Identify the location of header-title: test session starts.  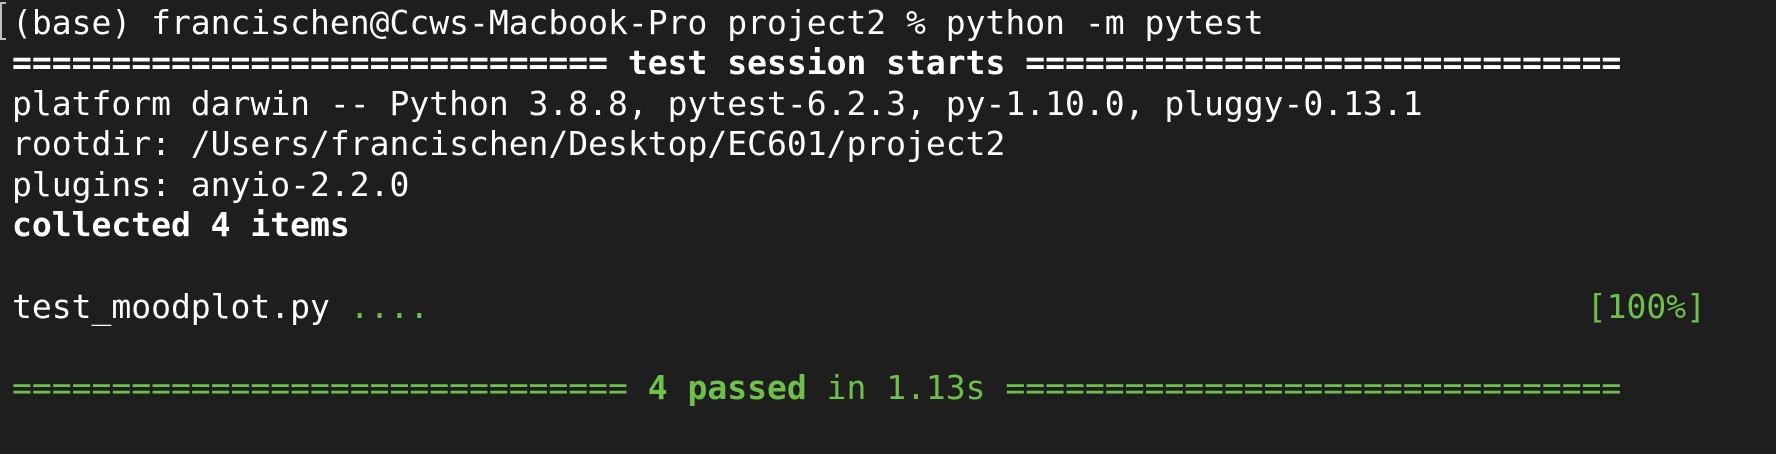
(816, 62).